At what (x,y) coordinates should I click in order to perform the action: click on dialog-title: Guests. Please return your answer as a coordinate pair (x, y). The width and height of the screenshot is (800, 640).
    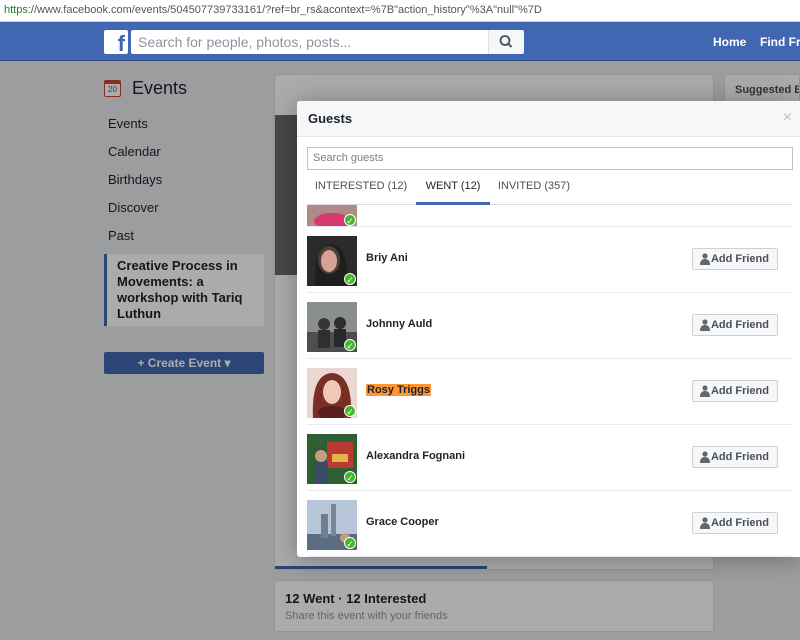
    Looking at the image, I should click on (330, 118).